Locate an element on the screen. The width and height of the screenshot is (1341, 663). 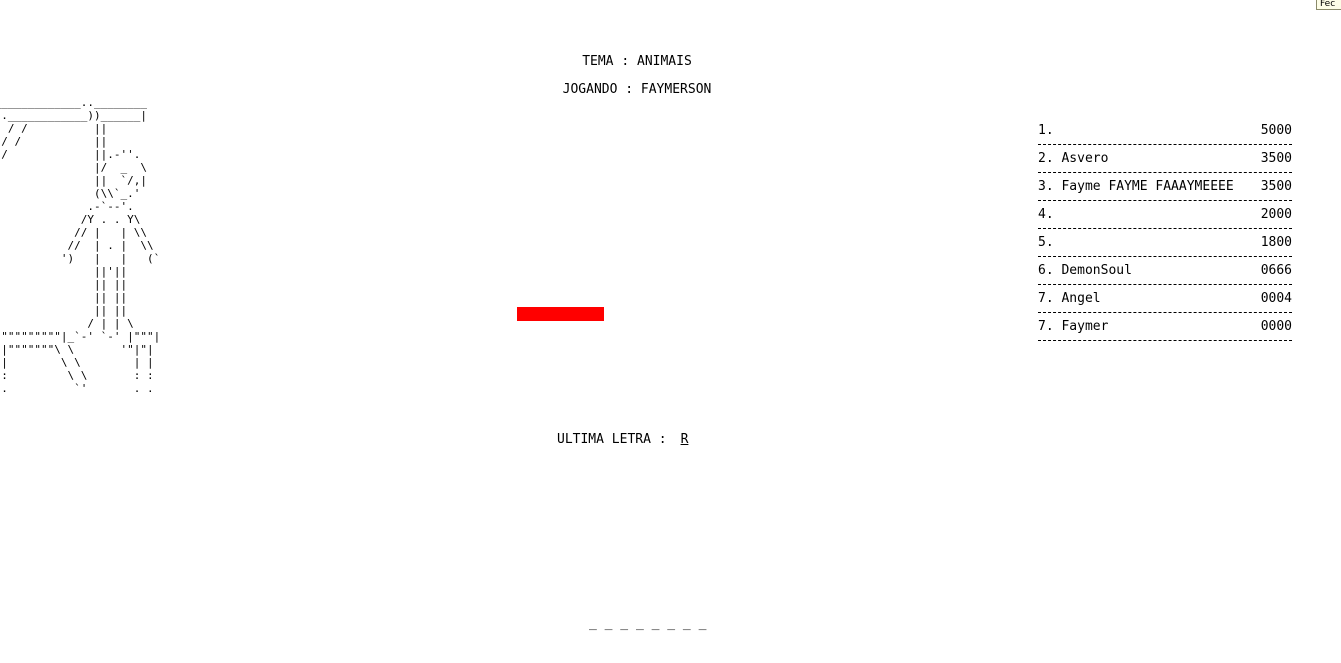
score-row: 7. Faymer 0000 is located at coordinates (1165, 327).